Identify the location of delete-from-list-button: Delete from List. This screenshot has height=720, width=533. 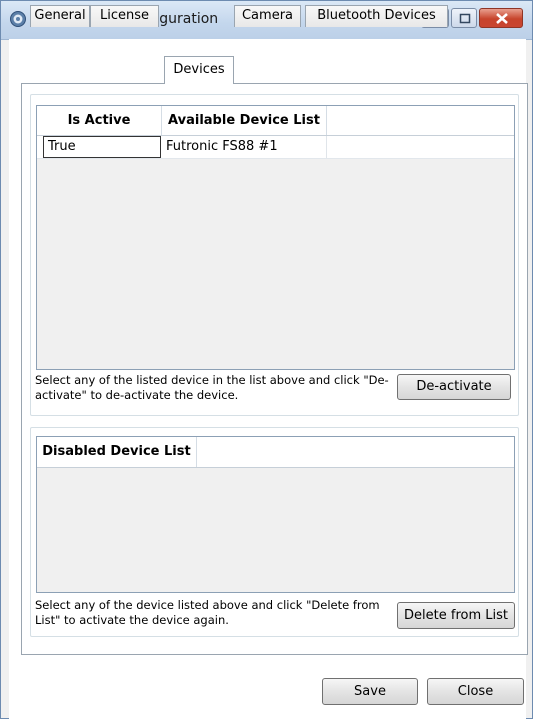
(456, 615).